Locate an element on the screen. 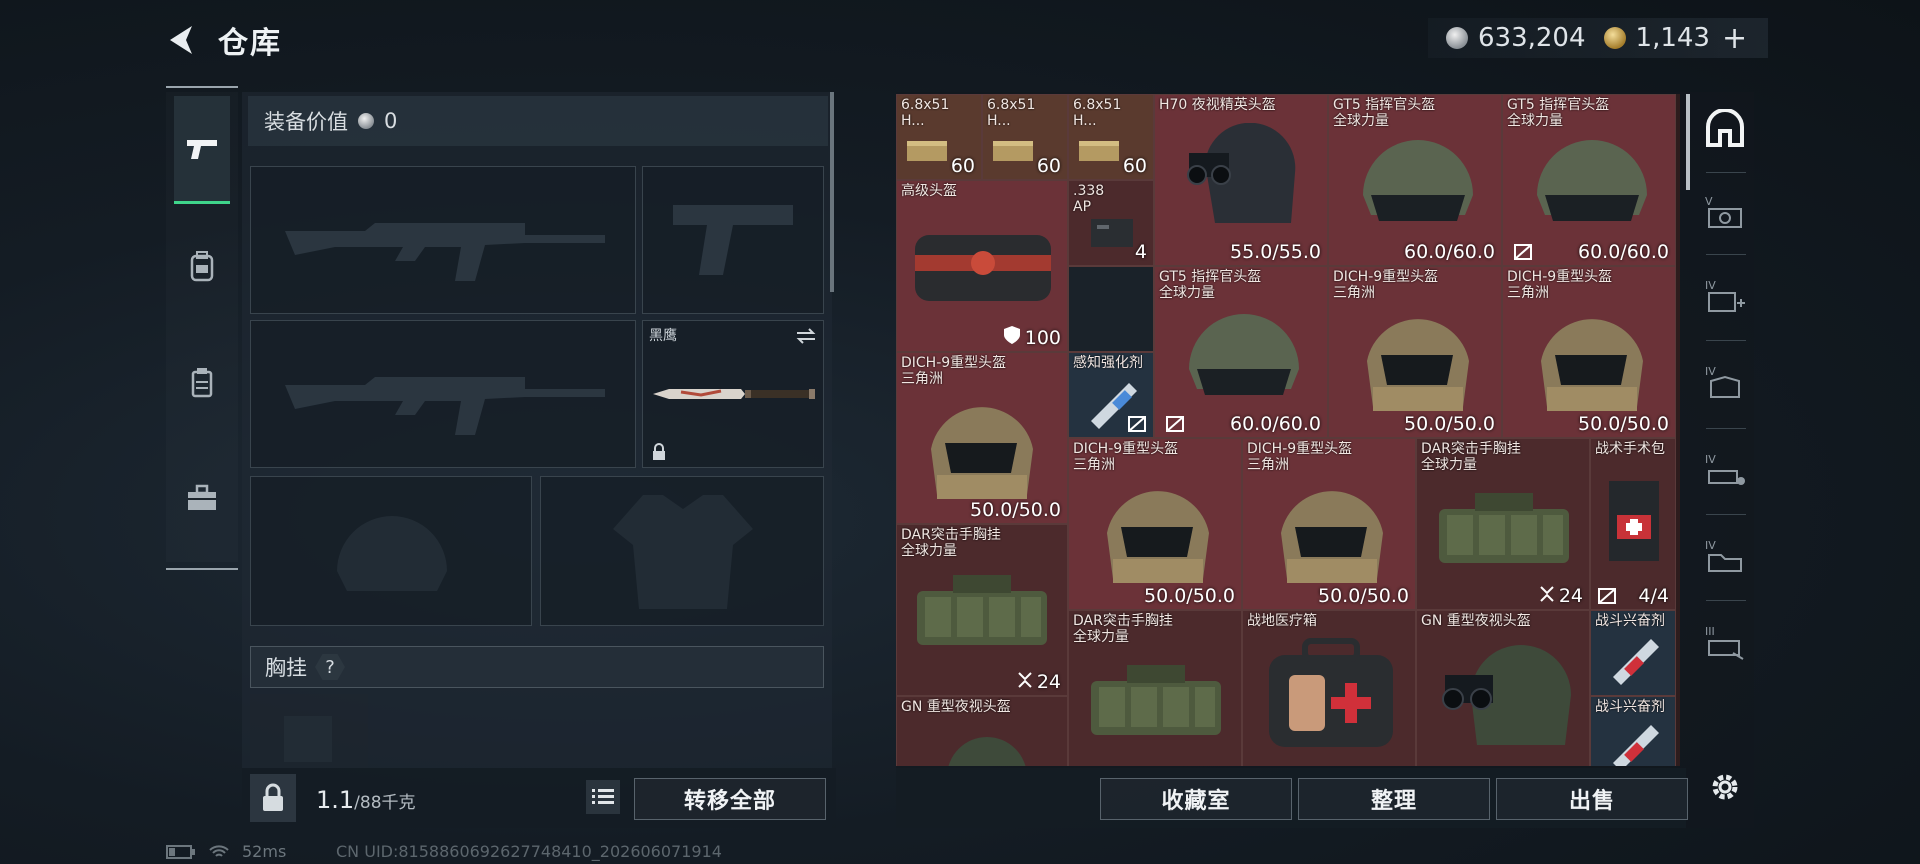 Image resolution: width=1920 pixels, height=864 pixels. tab-weapons is located at coordinates (202, 150).